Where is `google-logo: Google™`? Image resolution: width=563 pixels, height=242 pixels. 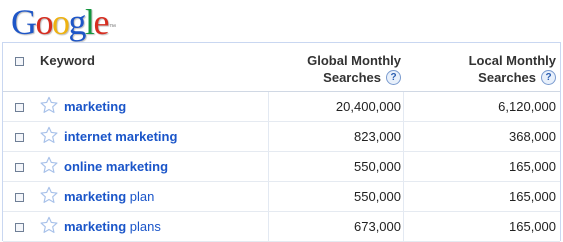 google-logo: Google™ is located at coordinates (63, 22).